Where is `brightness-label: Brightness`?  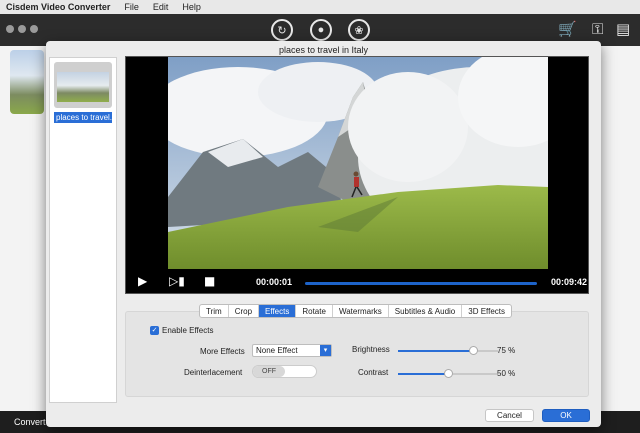
brightness-label: Brightness is located at coordinates (371, 349).